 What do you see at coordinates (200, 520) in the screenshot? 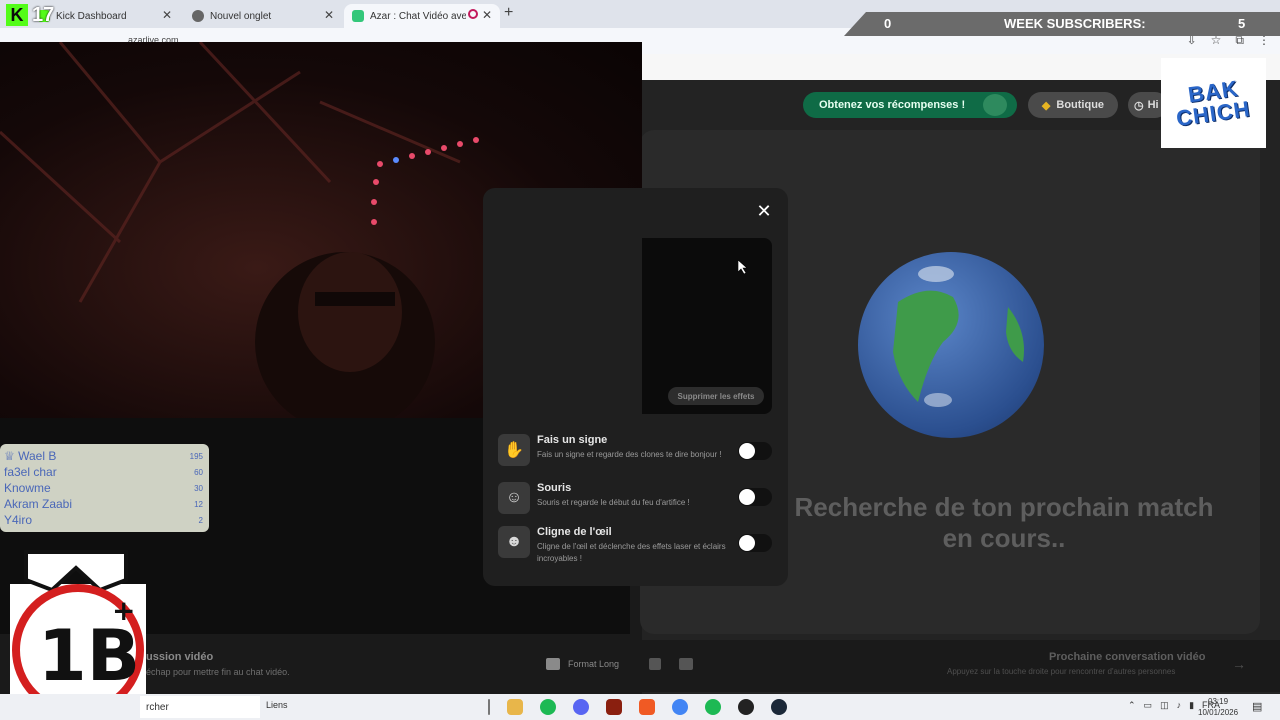
I see `leaderboard-score: 2` at bounding box center [200, 520].